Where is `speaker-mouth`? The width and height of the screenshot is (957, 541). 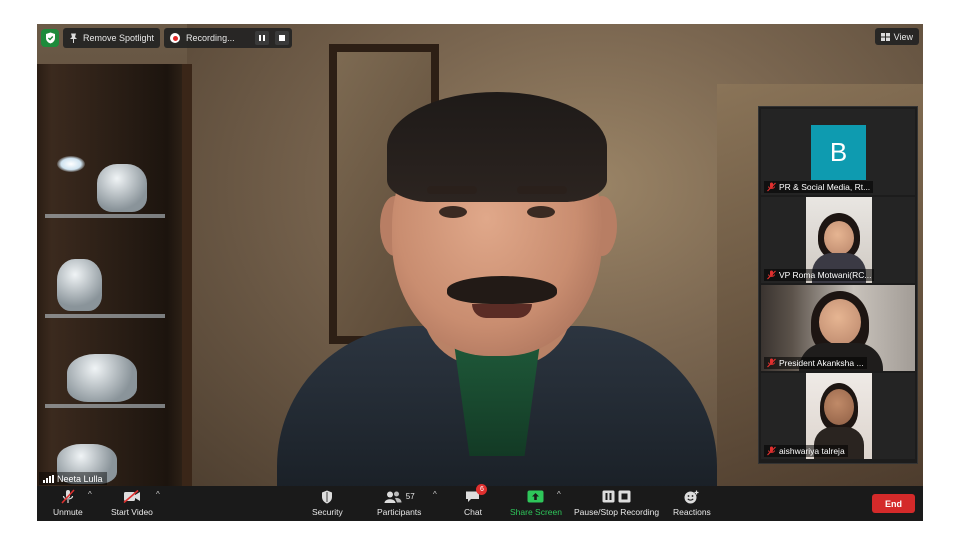 speaker-mouth is located at coordinates (502, 311).